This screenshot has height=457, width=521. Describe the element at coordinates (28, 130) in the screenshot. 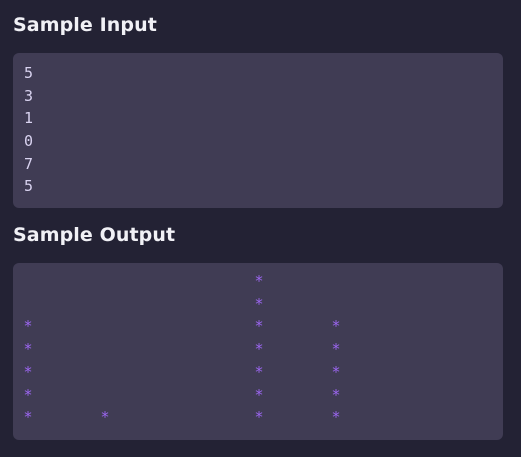

I see `sample-input-lines: 5 3 1 0 7 5` at that location.